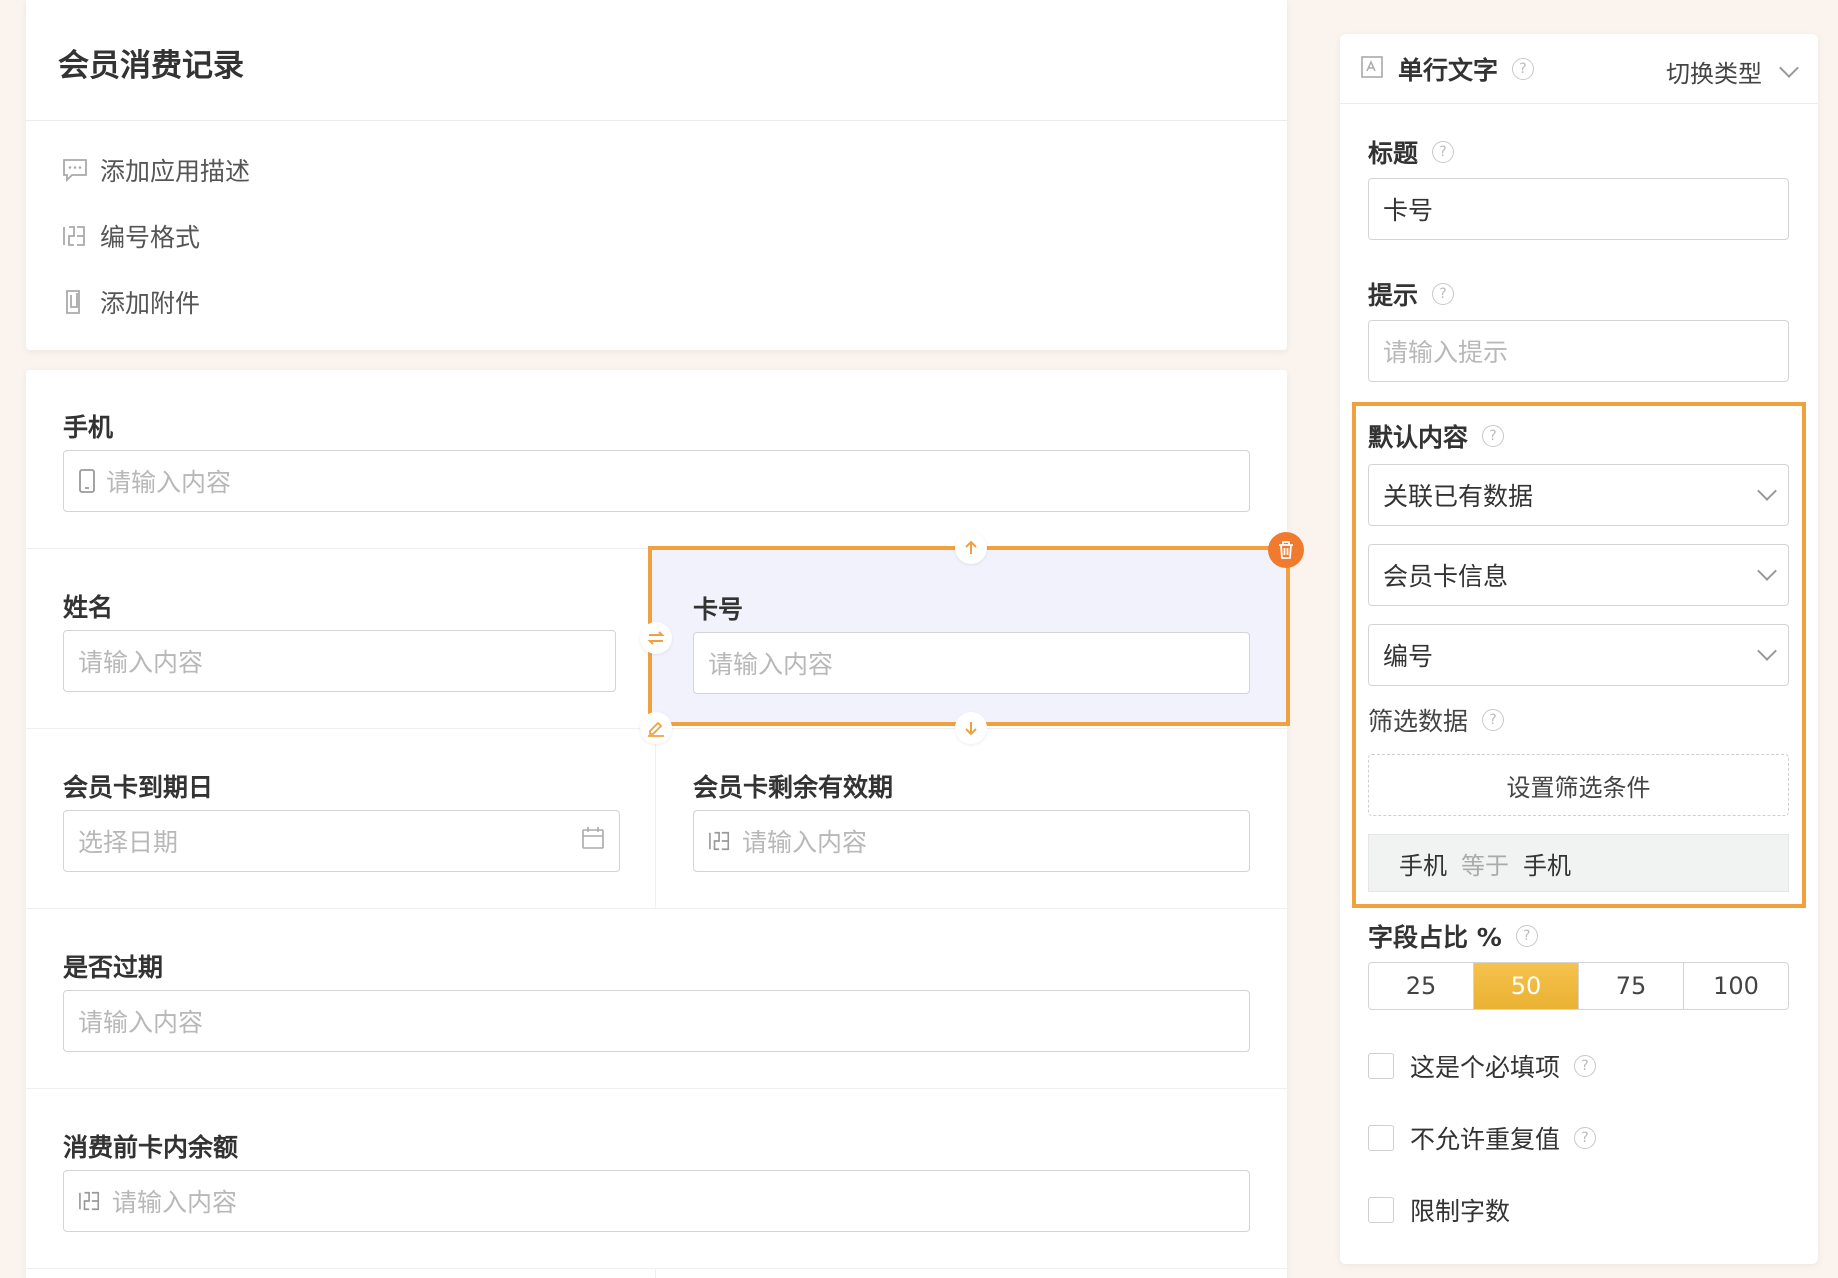 This screenshot has height=1278, width=1838. I want to click on hint-placeholder: 请输入提示, so click(1446, 352).